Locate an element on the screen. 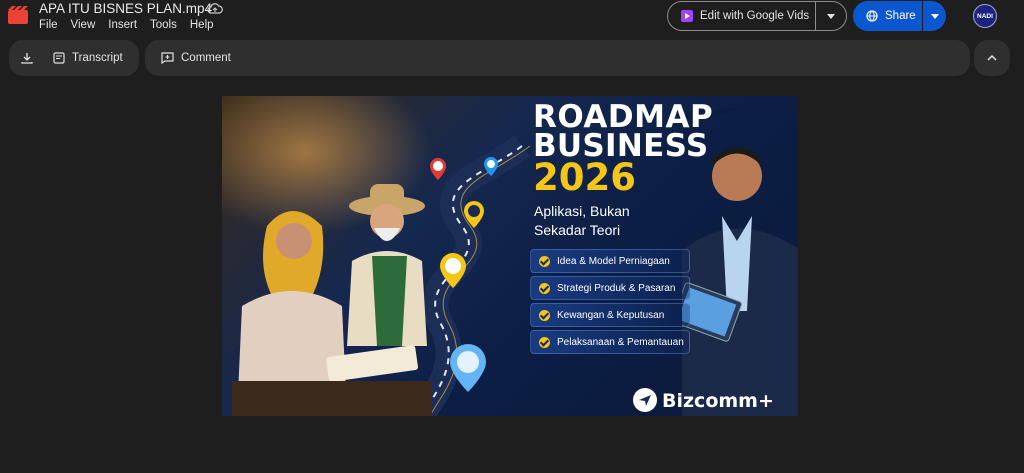 Image resolution: width=1024 pixels, height=473 pixels. share-main: Share is located at coordinates (888, 16).